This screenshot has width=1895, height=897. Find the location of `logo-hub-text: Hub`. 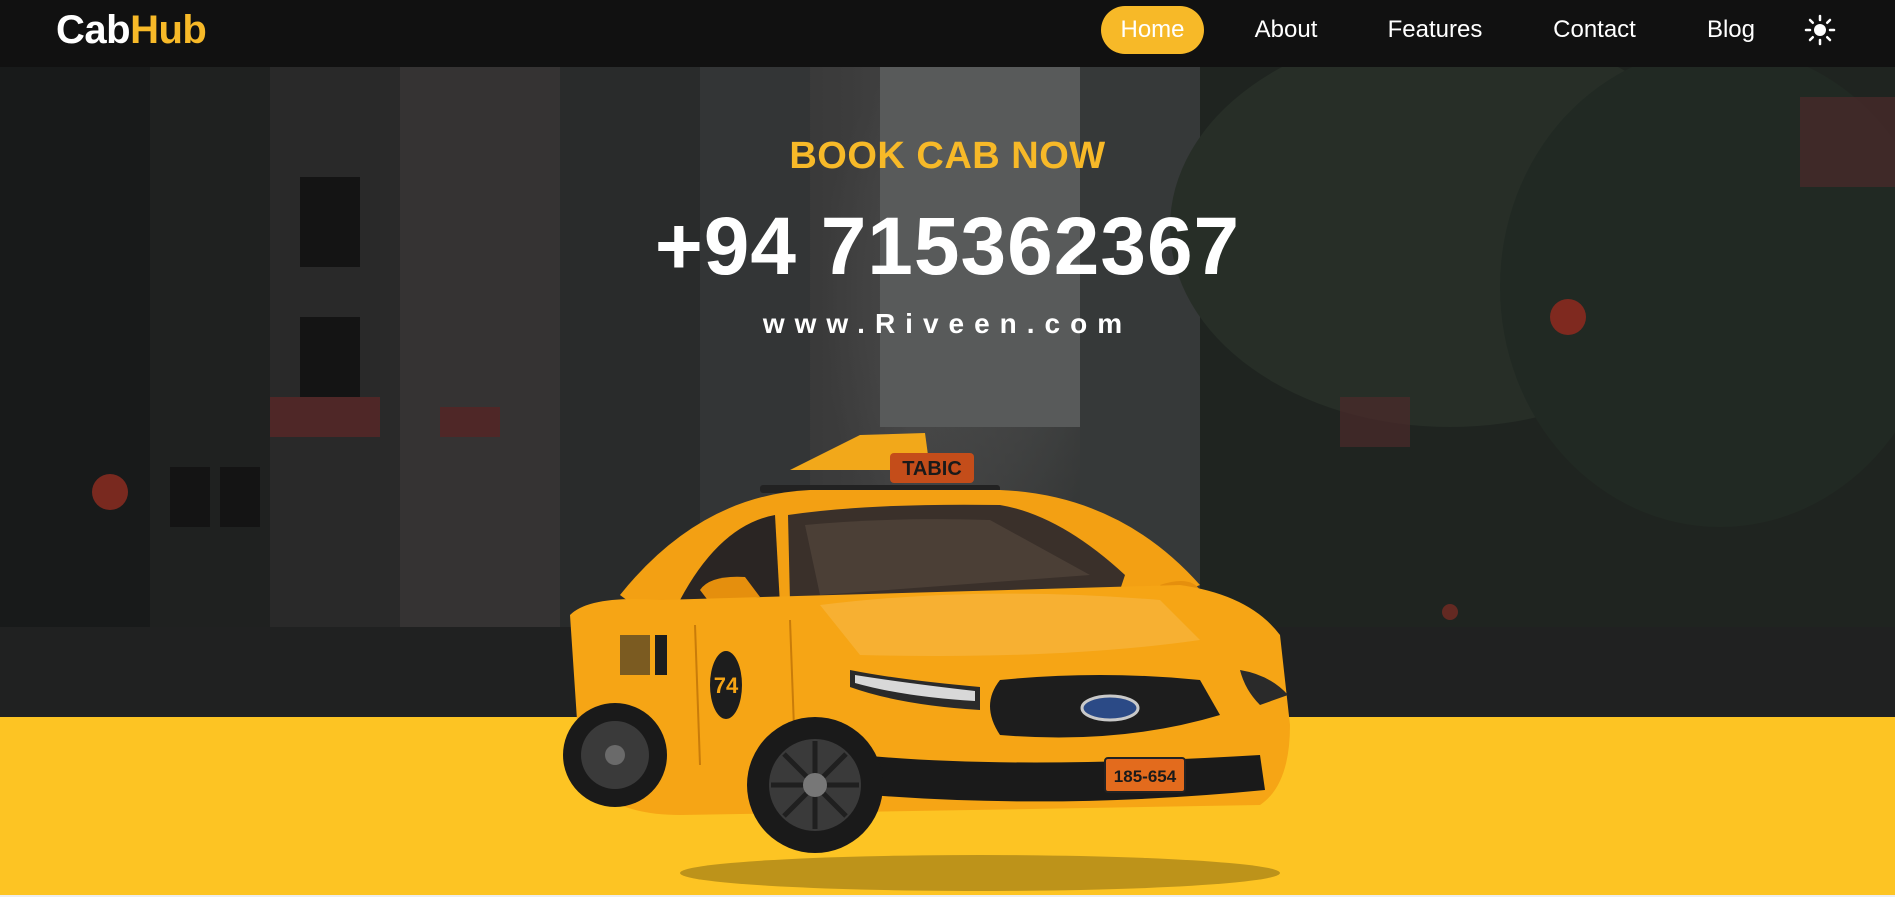

logo-hub-text: Hub is located at coordinates (168, 30).